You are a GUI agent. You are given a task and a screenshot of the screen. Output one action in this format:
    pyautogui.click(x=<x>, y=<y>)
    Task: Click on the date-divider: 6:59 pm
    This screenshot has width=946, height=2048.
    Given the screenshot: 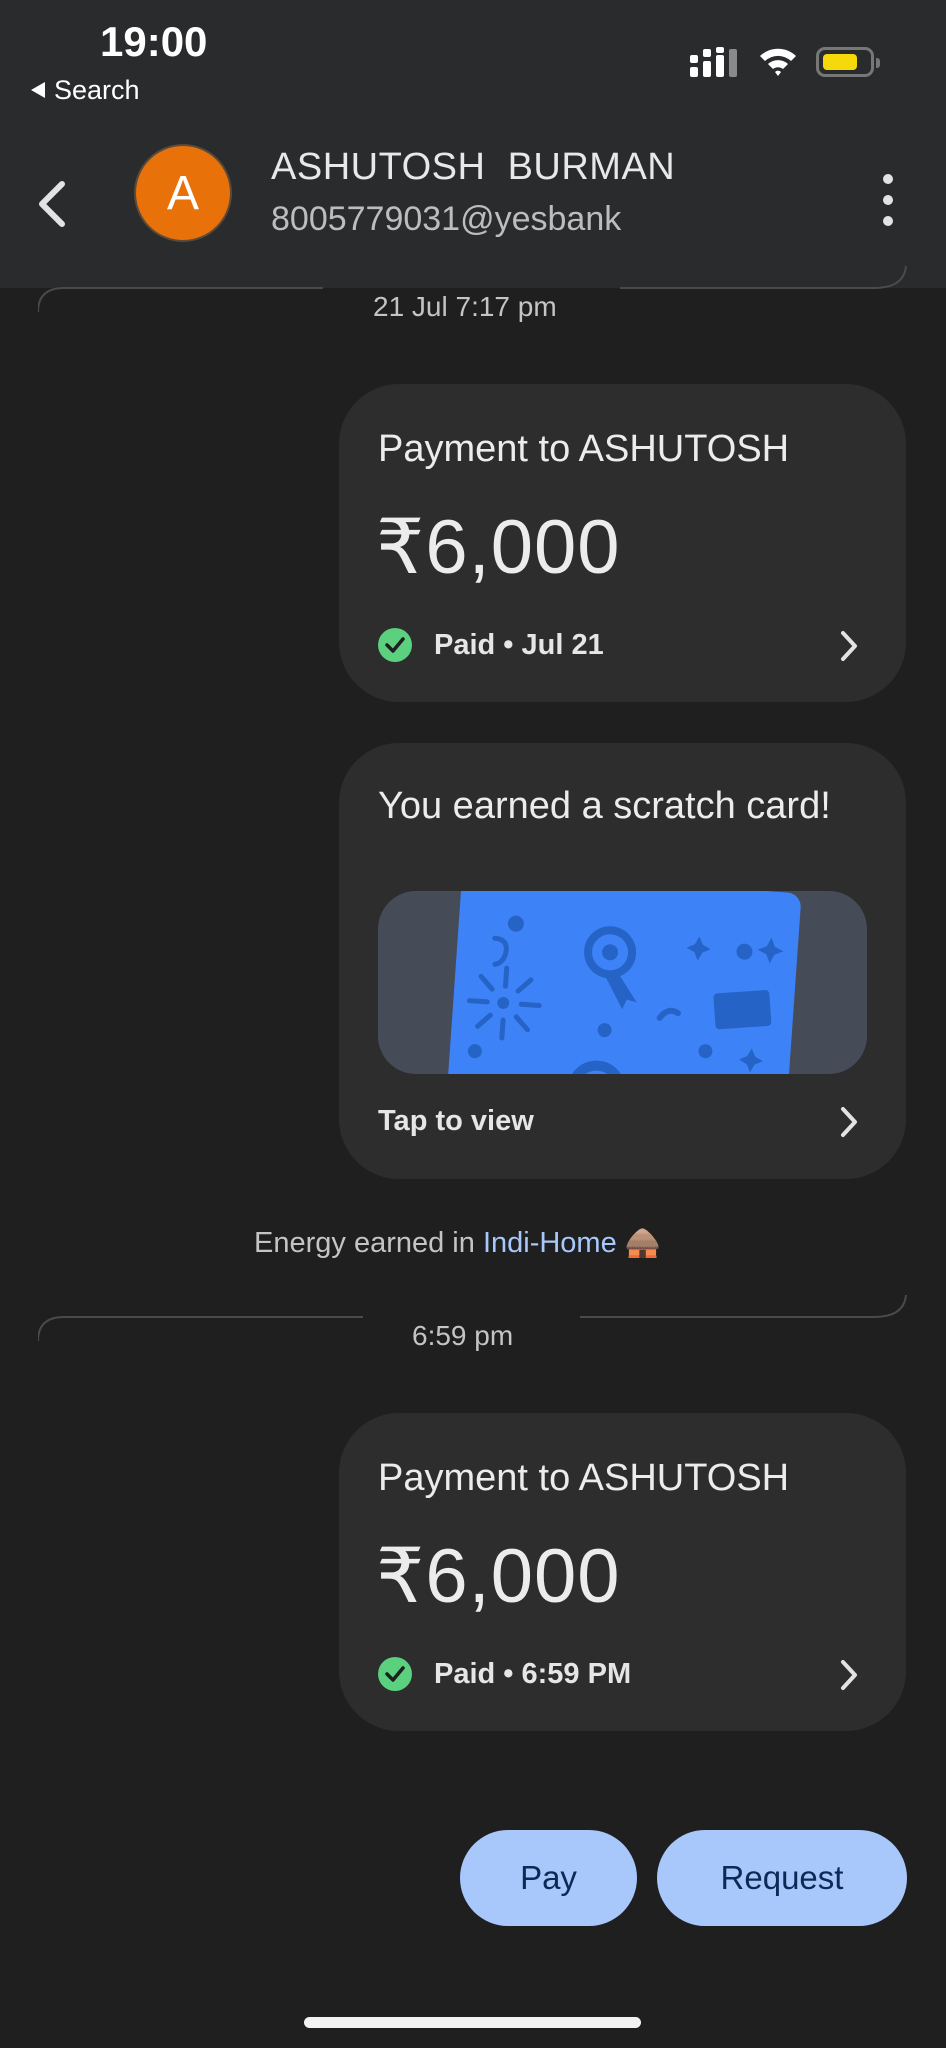 What is the action you would take?
    pyautogui.click(x=473, y=1323)
    